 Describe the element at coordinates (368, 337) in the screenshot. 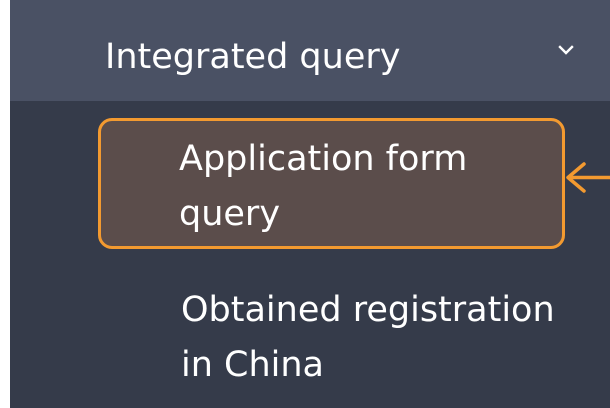

I see `obtained-registration-in-china-label: Obtained registration in China` at that location.